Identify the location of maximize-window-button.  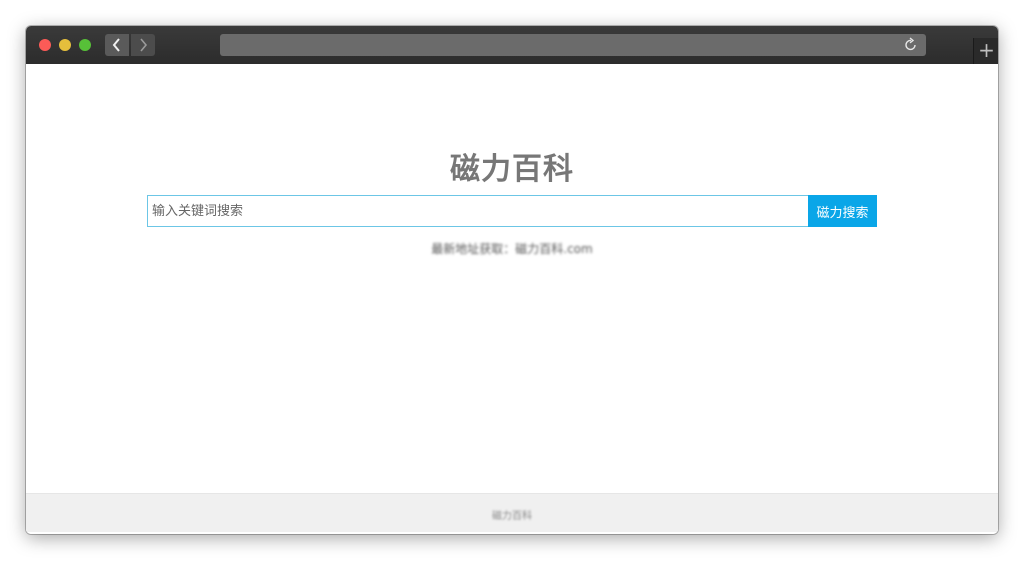
(85, 45).